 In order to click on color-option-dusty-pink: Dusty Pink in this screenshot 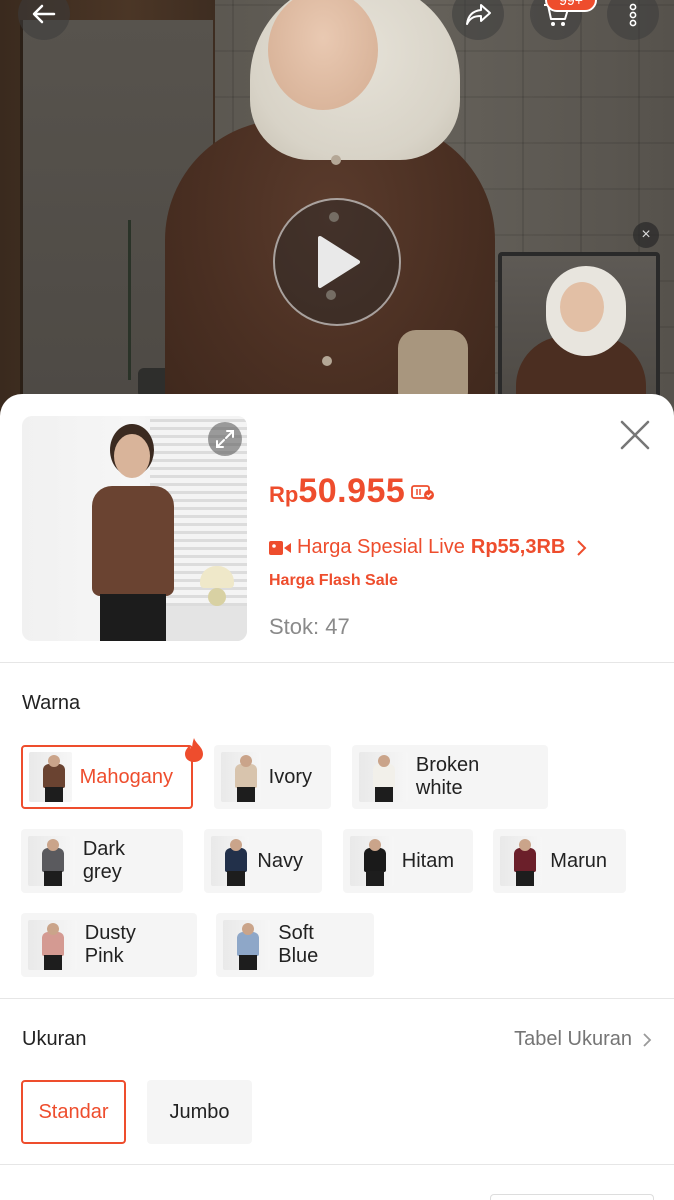, I will do `click(109, 945)`.